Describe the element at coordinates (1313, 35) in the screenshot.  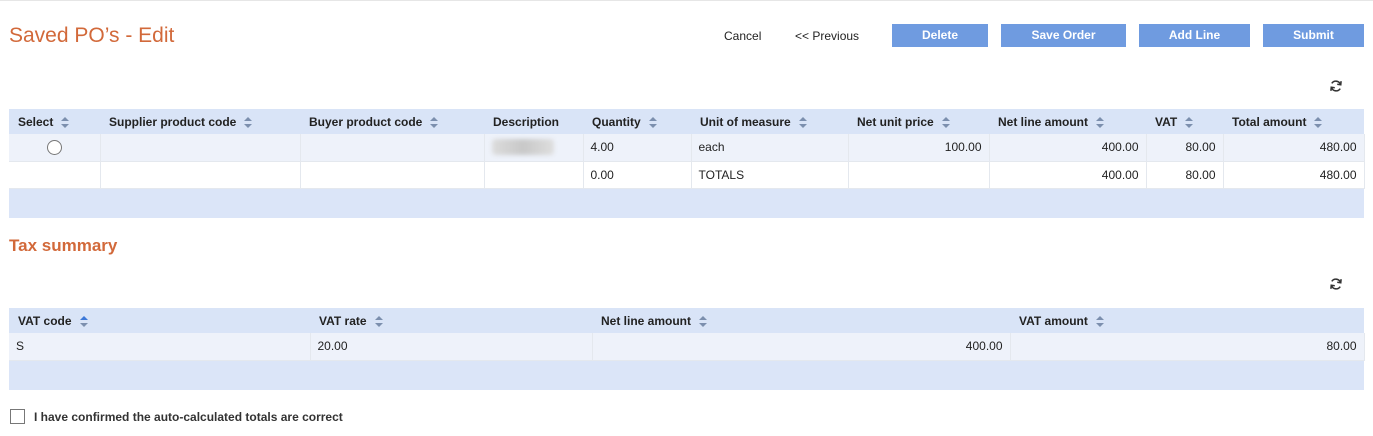
I see `submit-button: Submit` at that location.